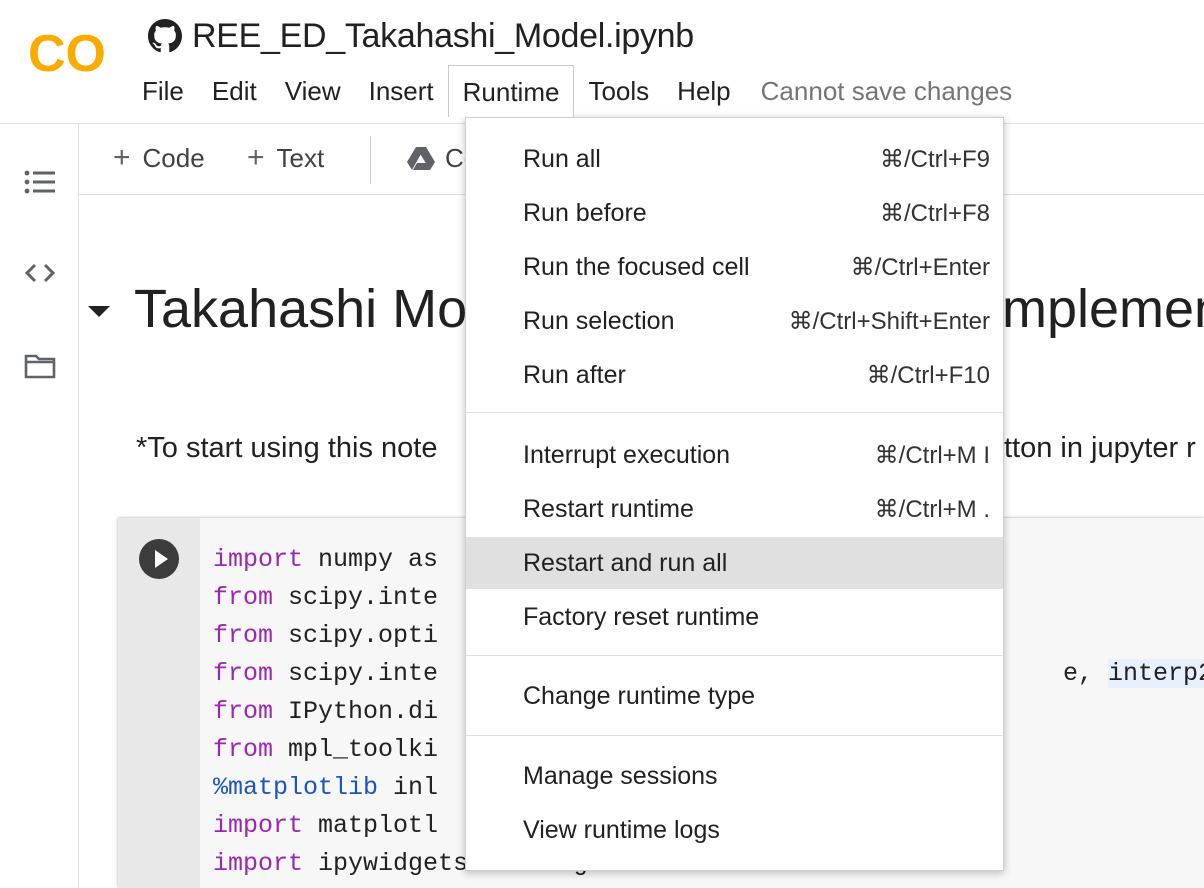 Image resolution: width=1204 pixels, height=888 pixels. I want to click on side-rail, so click(39, 506).